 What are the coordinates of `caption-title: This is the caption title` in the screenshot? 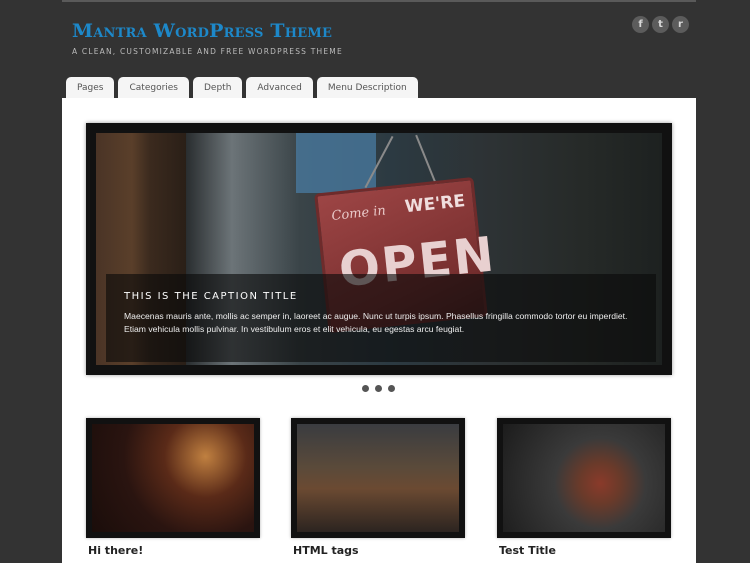 It's located at (211, 296).